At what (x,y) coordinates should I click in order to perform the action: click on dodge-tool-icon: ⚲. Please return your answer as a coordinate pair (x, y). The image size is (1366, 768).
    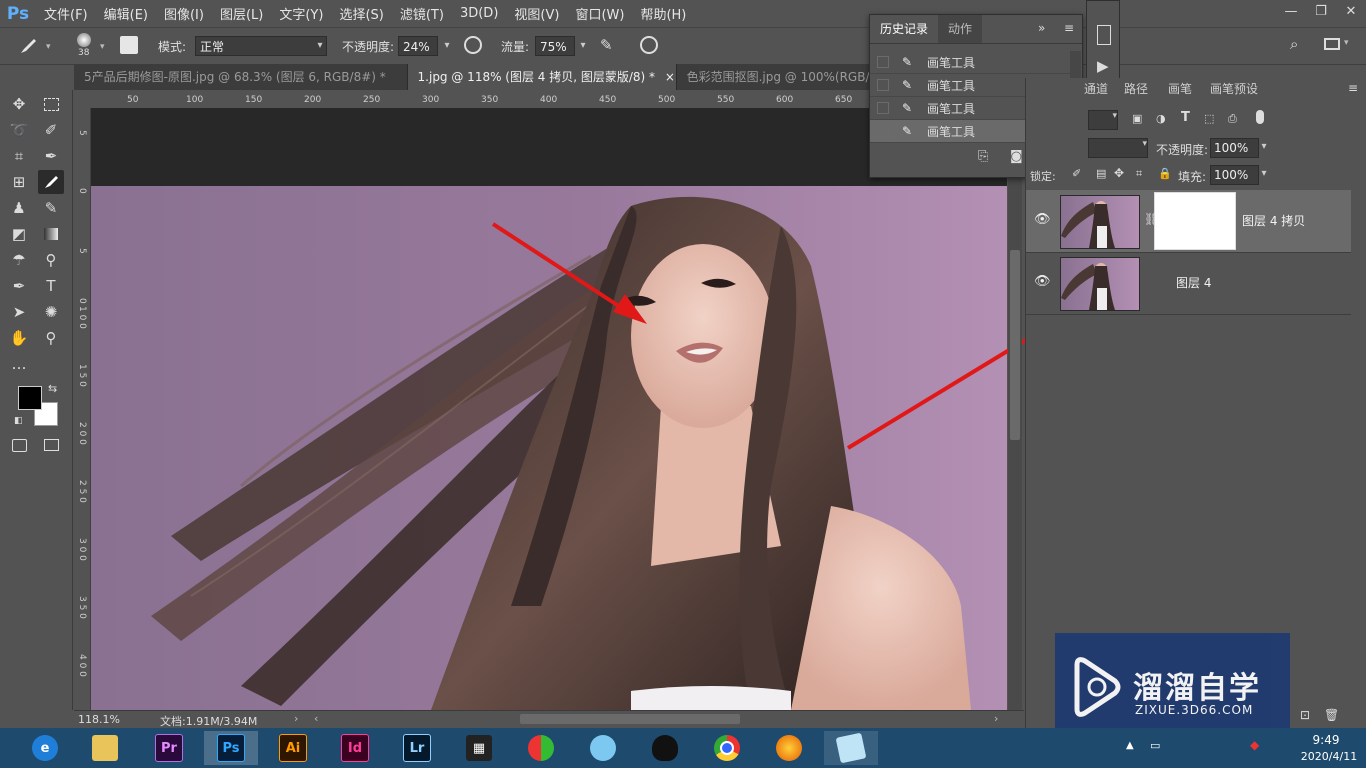
    Looking at the image, I should click on (51, 260).